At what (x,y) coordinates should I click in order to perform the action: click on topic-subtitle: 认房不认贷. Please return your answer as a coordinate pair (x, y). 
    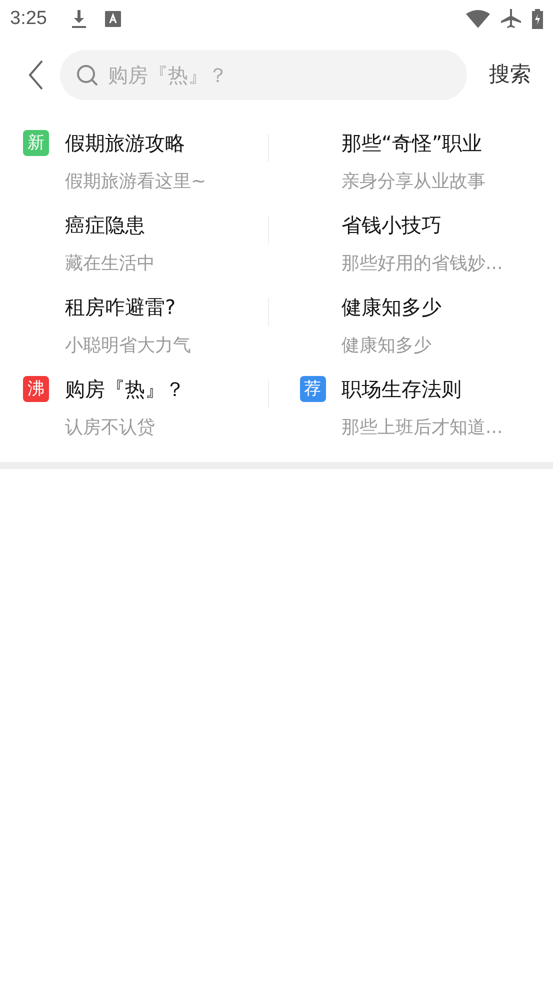
    Looking at the image, I should click on (110, 428).